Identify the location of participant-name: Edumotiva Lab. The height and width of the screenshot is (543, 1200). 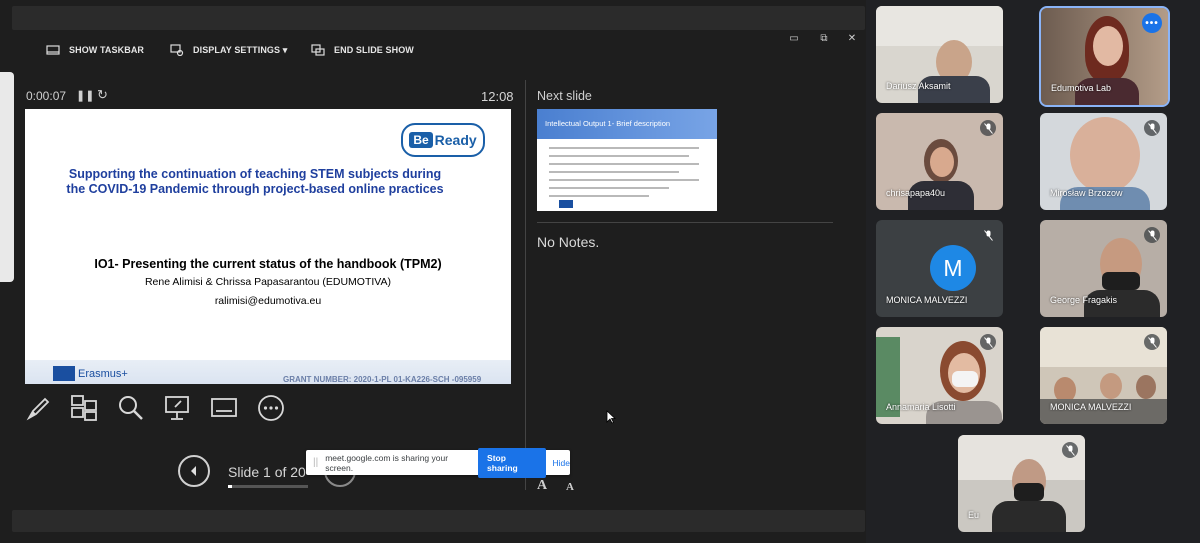
(1081, 88).